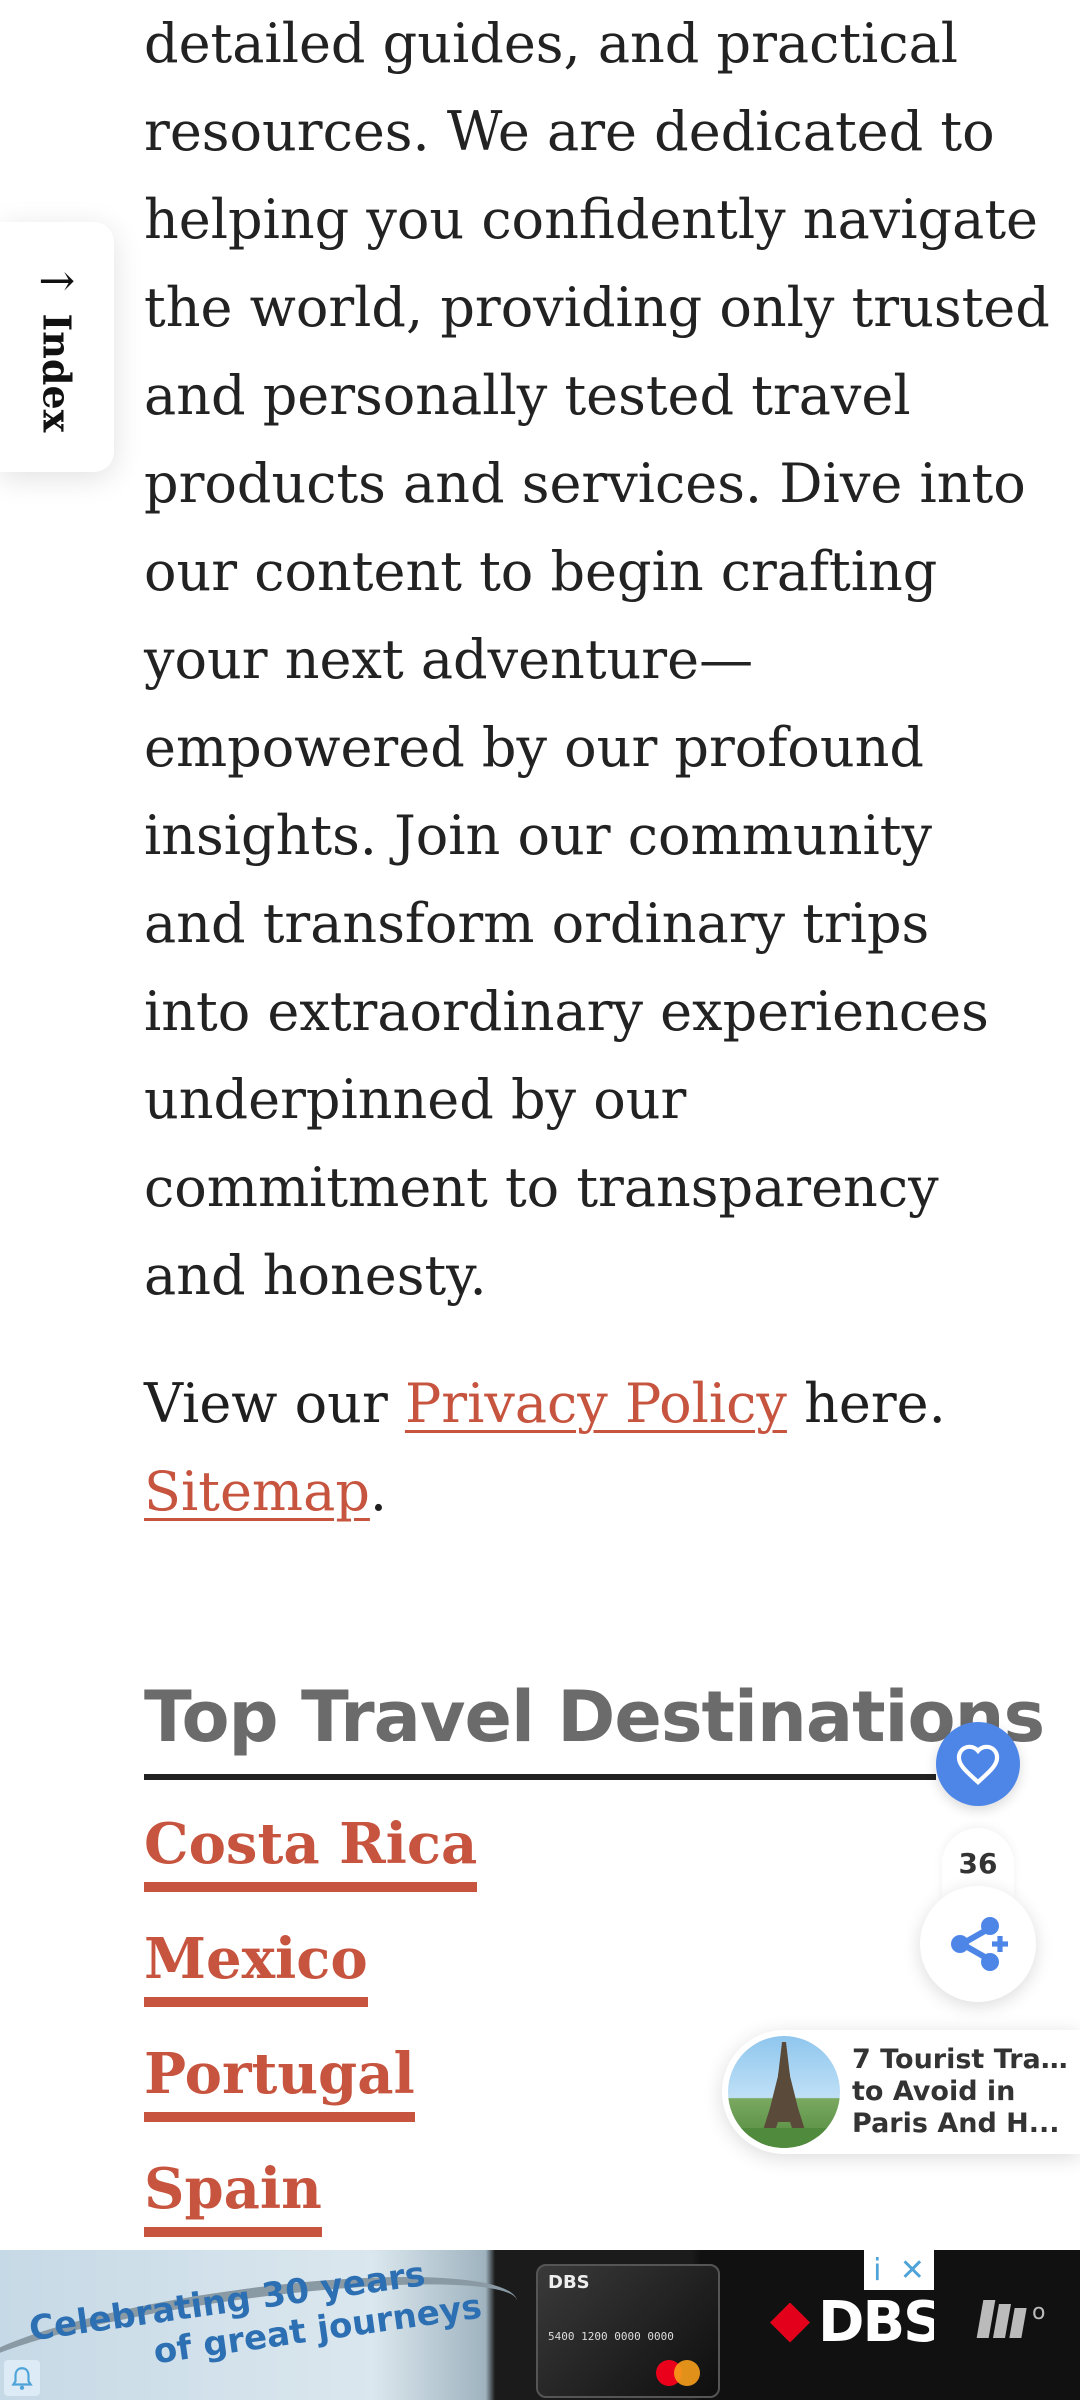 Image resolution: width=1080 pixels, height=2400 pixels. What do you see at coordinates (876, 2322) in the screenshot?
I see `ad-brand-name: DBS` at bounding box center [876, 2322].